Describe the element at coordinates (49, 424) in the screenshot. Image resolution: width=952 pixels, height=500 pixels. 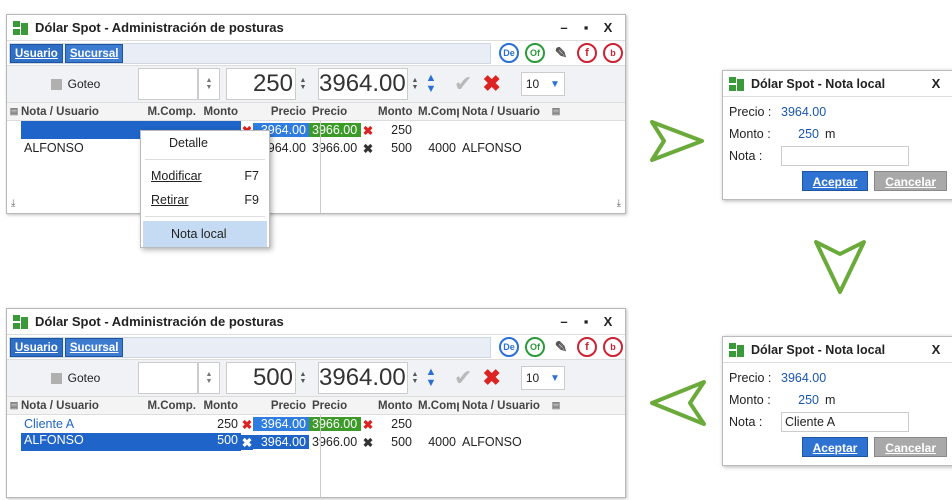
I see `nota-cell: Cliente A` at that location.